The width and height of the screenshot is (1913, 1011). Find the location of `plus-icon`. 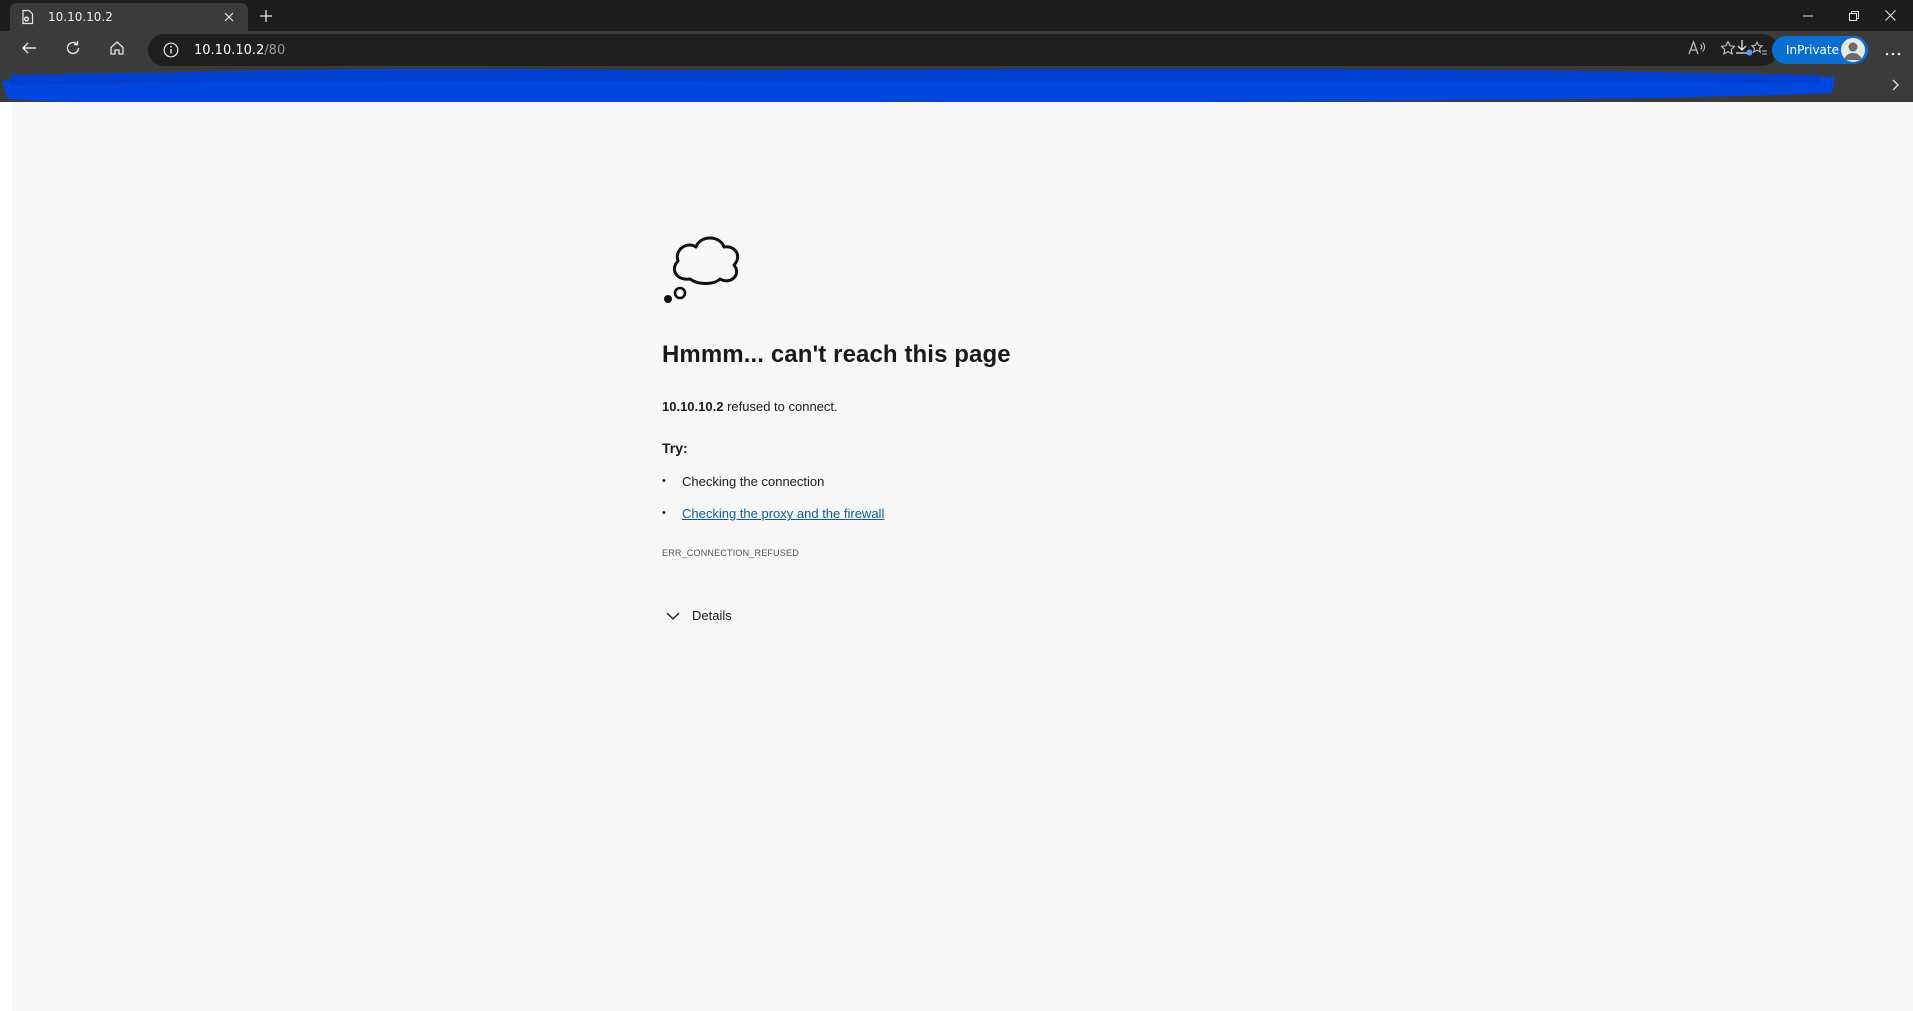

plus-icon is located at coordinates (266, 17).